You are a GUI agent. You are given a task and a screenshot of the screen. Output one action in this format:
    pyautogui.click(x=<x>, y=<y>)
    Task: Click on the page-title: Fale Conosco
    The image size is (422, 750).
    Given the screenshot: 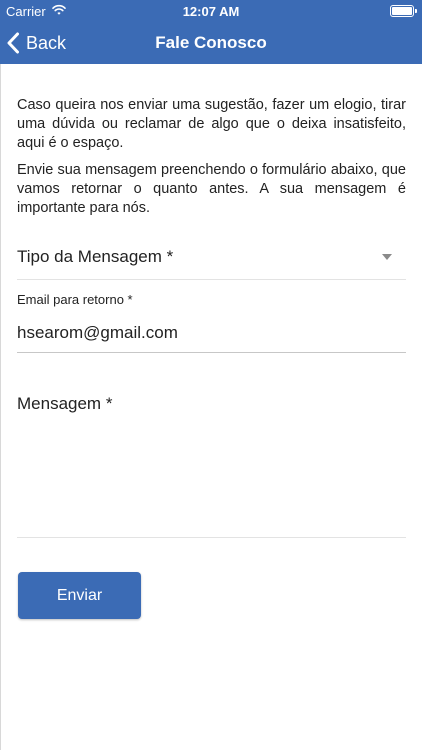 What is the action you would take?
    pyautogui.click(x=211, y=42)
    